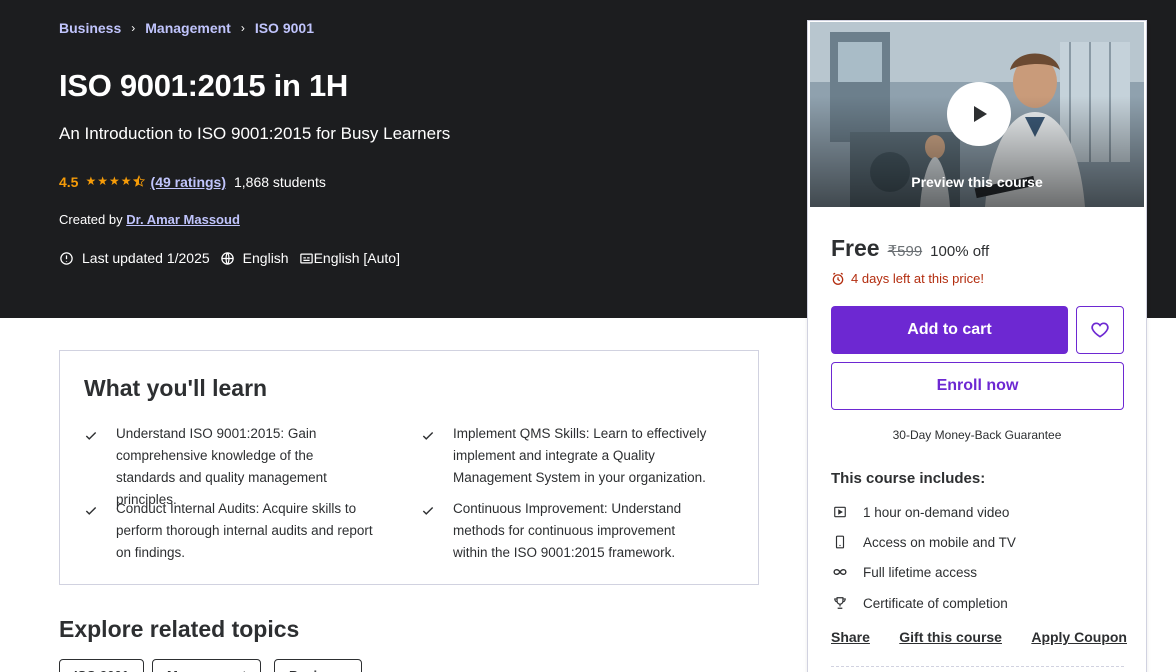  What do you see at coordinates (66, 258) in the screenshot?
I see `alert-badge-icon` at bounding box center [66, 258].